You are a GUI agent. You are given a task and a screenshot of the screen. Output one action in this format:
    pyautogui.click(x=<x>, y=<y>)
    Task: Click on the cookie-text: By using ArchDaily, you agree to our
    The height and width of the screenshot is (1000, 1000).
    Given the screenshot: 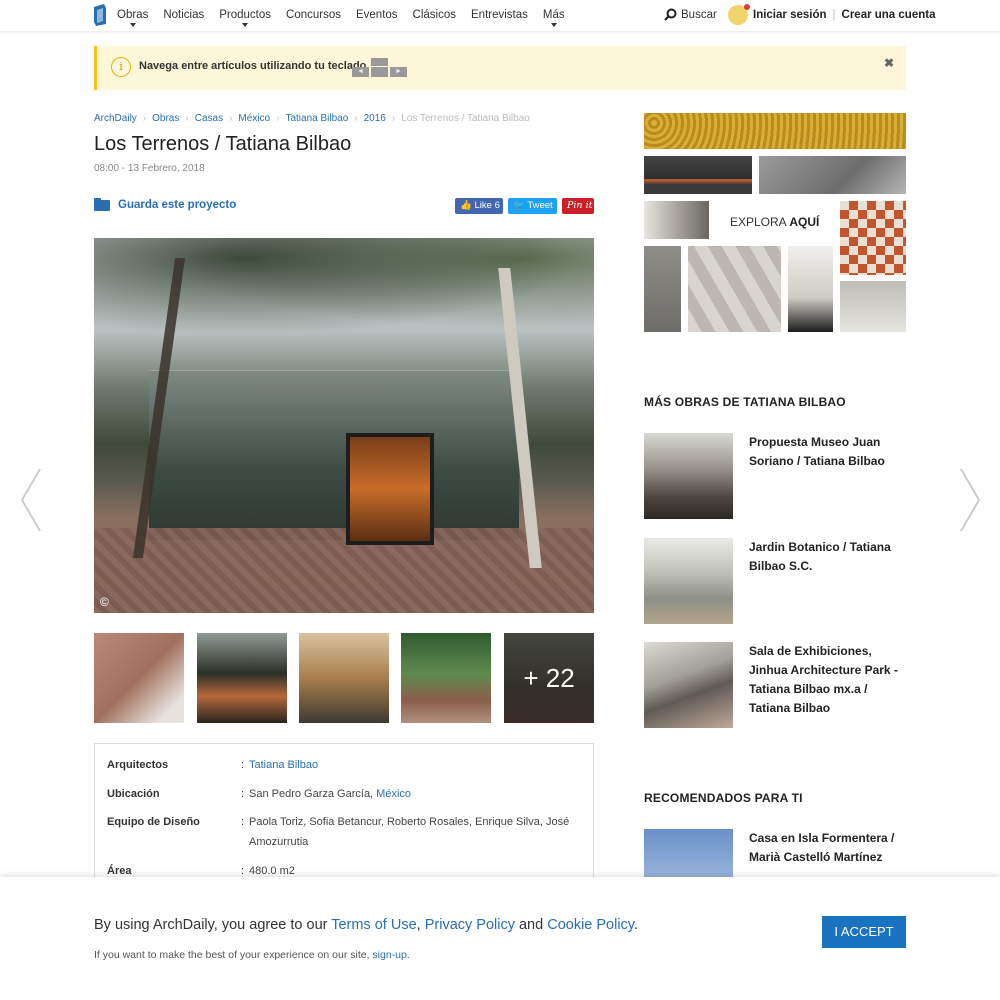 What is the action you would take?
    pyautogui.click(x=213, y=925)
    